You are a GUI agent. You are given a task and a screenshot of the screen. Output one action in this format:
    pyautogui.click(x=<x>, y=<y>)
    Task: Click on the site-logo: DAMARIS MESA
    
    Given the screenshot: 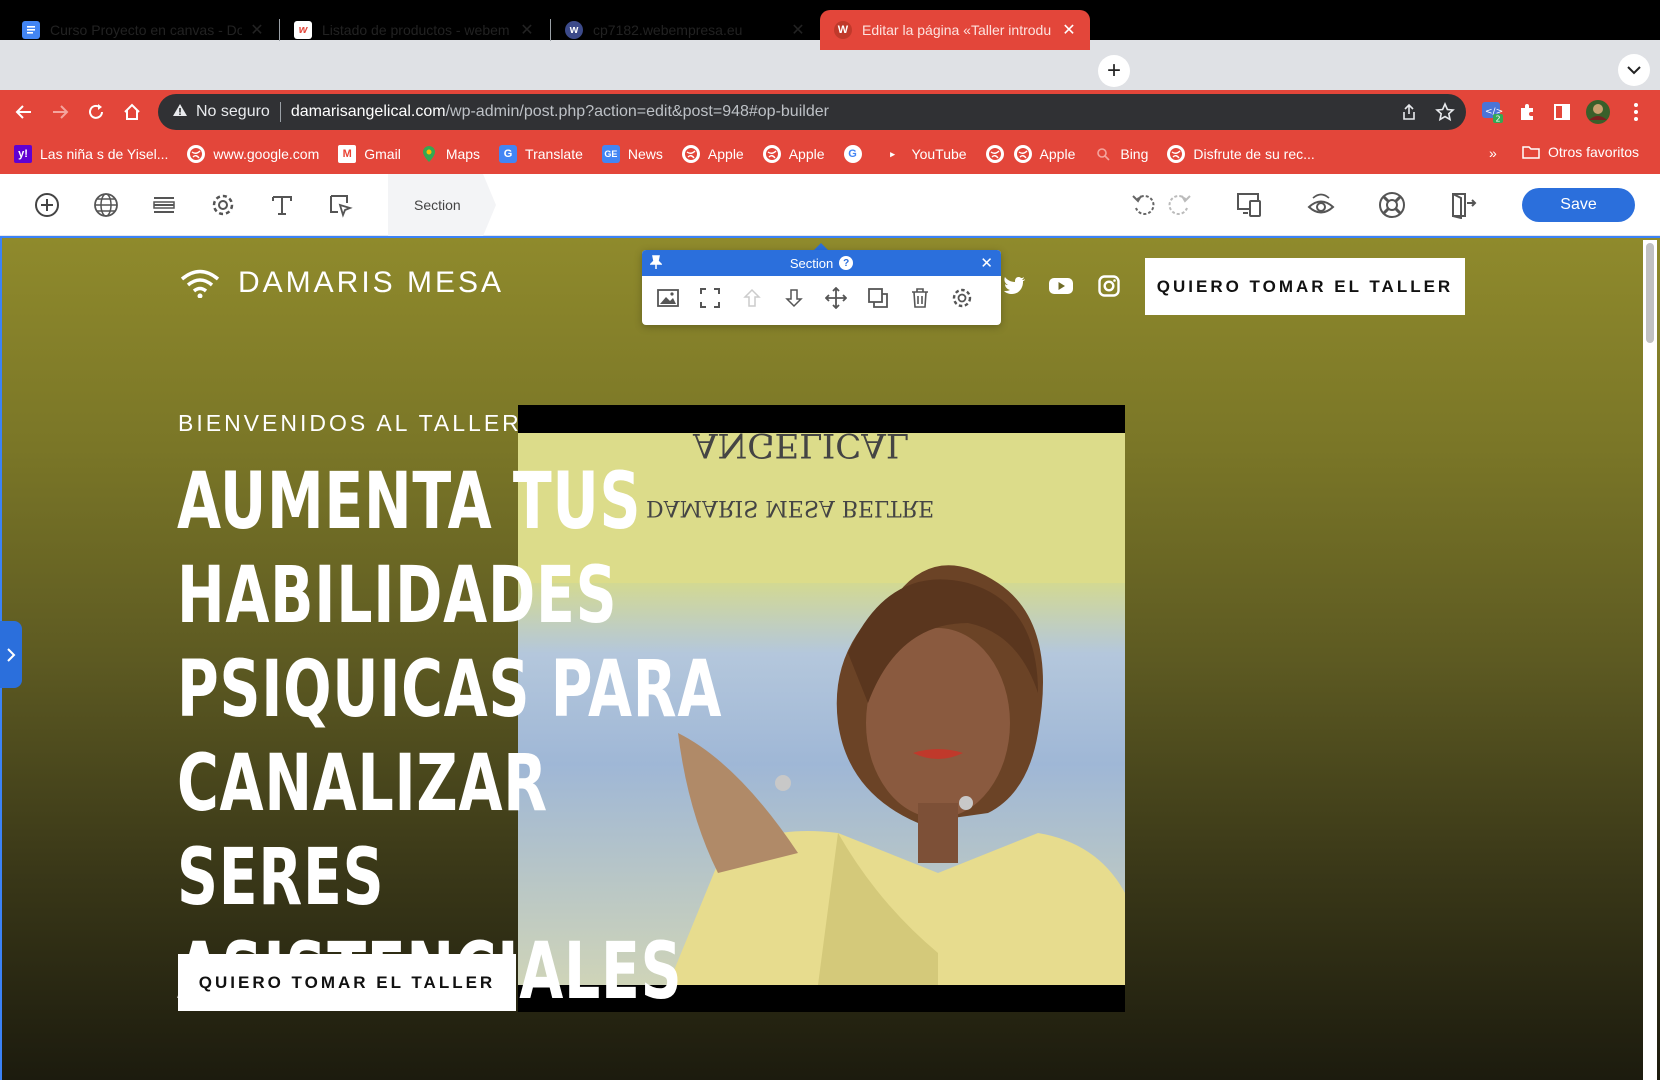 What is the action you would take?
    pyautogui.click(x=342, y=283)
    